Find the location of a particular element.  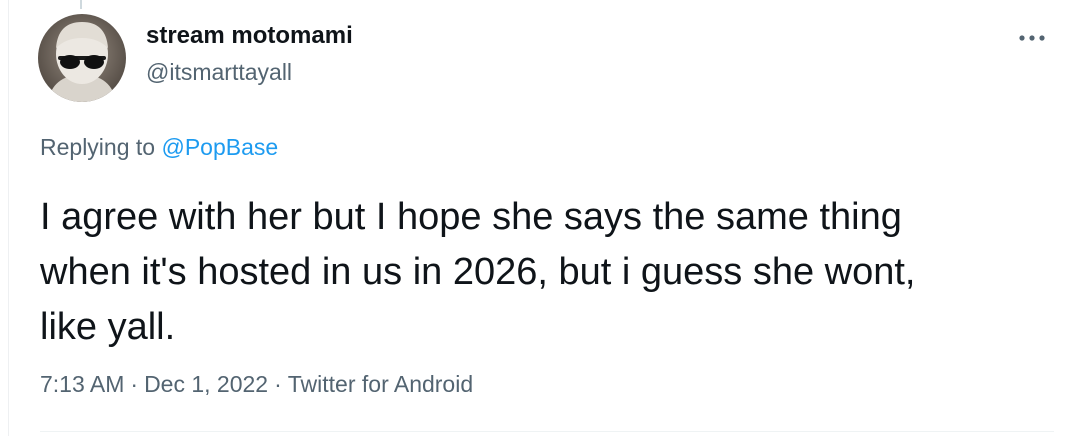

author-handle: @itsmarttayall is located at coordinates (219, 72).